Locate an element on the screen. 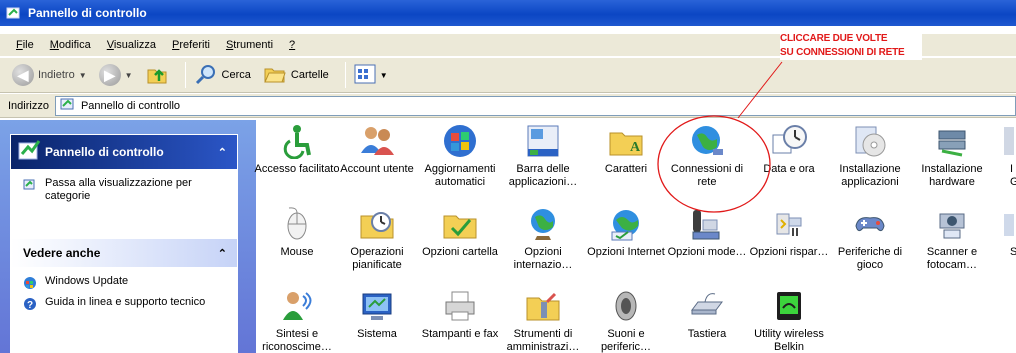 The width and height of the screenshot is (1016, 353). annotation-pointer-line is located at coordinates (760, 90).